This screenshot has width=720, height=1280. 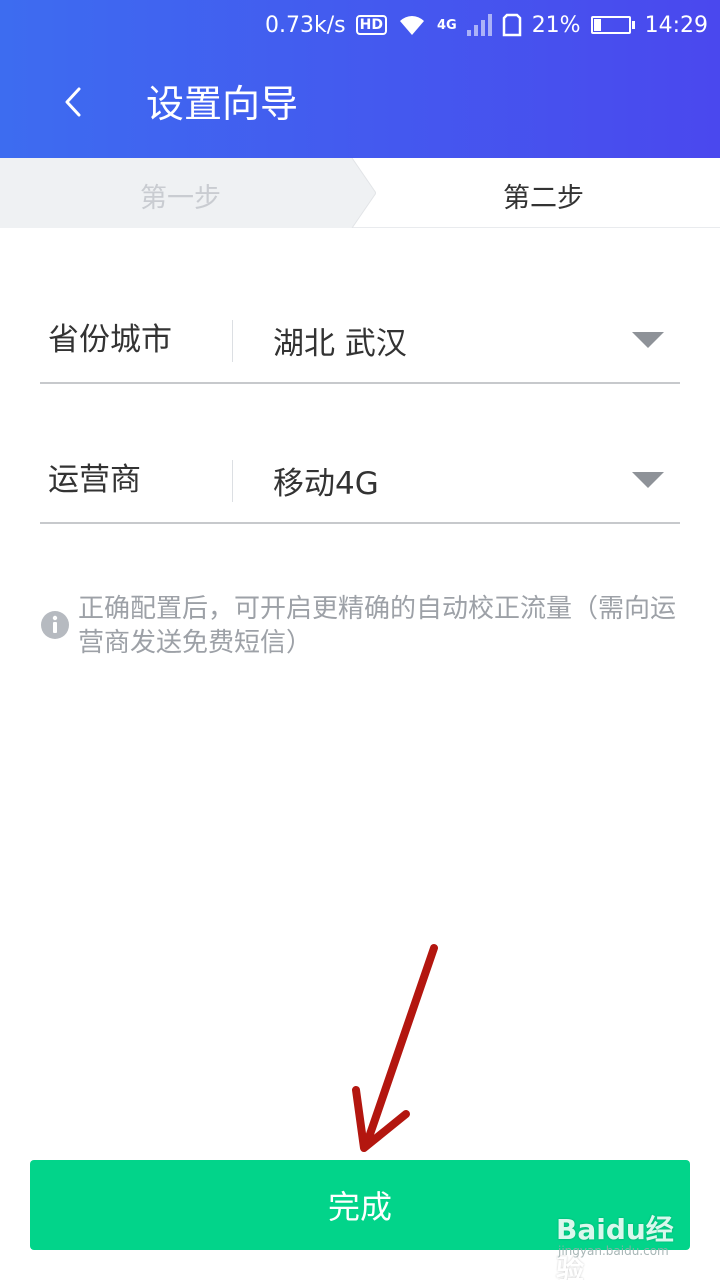 What do you see at coordinates (479, 25) in the screenshot?
I see `signal-icon` at bounding box center [479, 25].